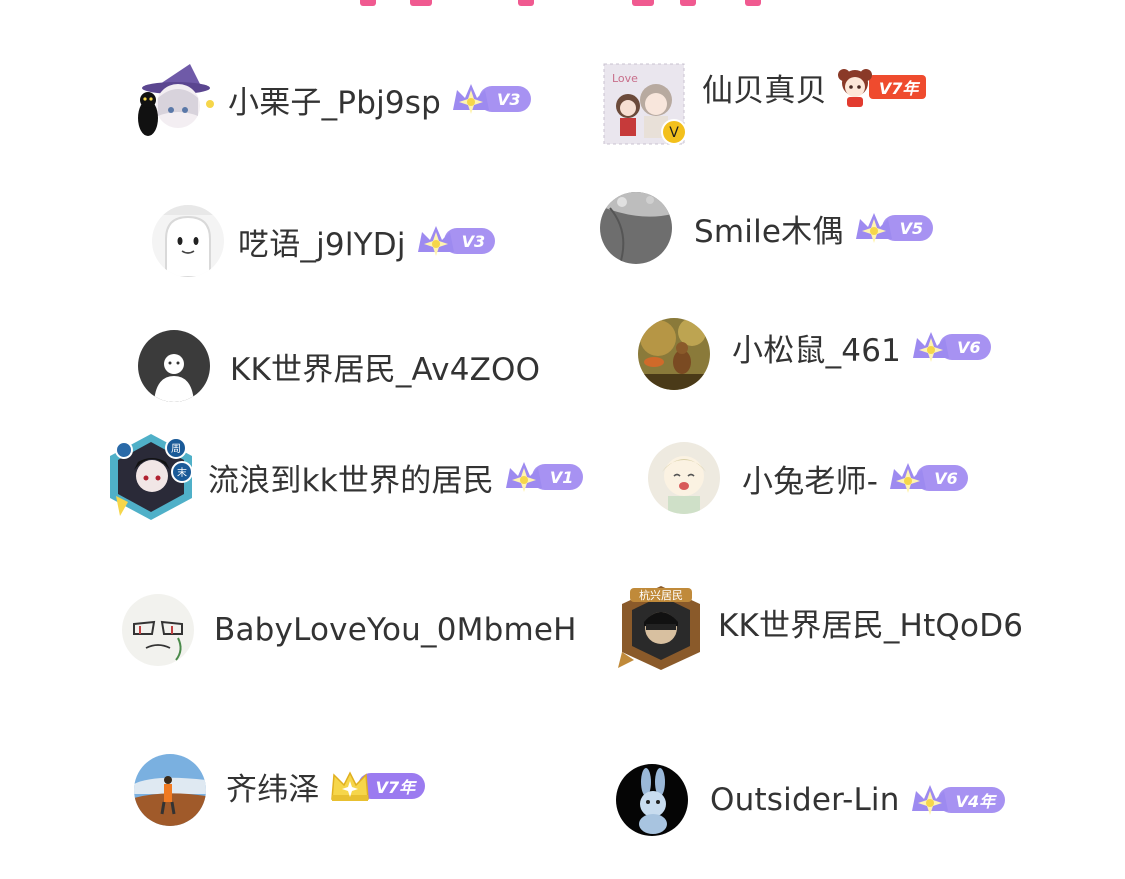 Image resolution: width=1125 pixels, height=879 pixels. I want to click on user-item-2: 呓语_j9lYDj V3, so click(324, 241).